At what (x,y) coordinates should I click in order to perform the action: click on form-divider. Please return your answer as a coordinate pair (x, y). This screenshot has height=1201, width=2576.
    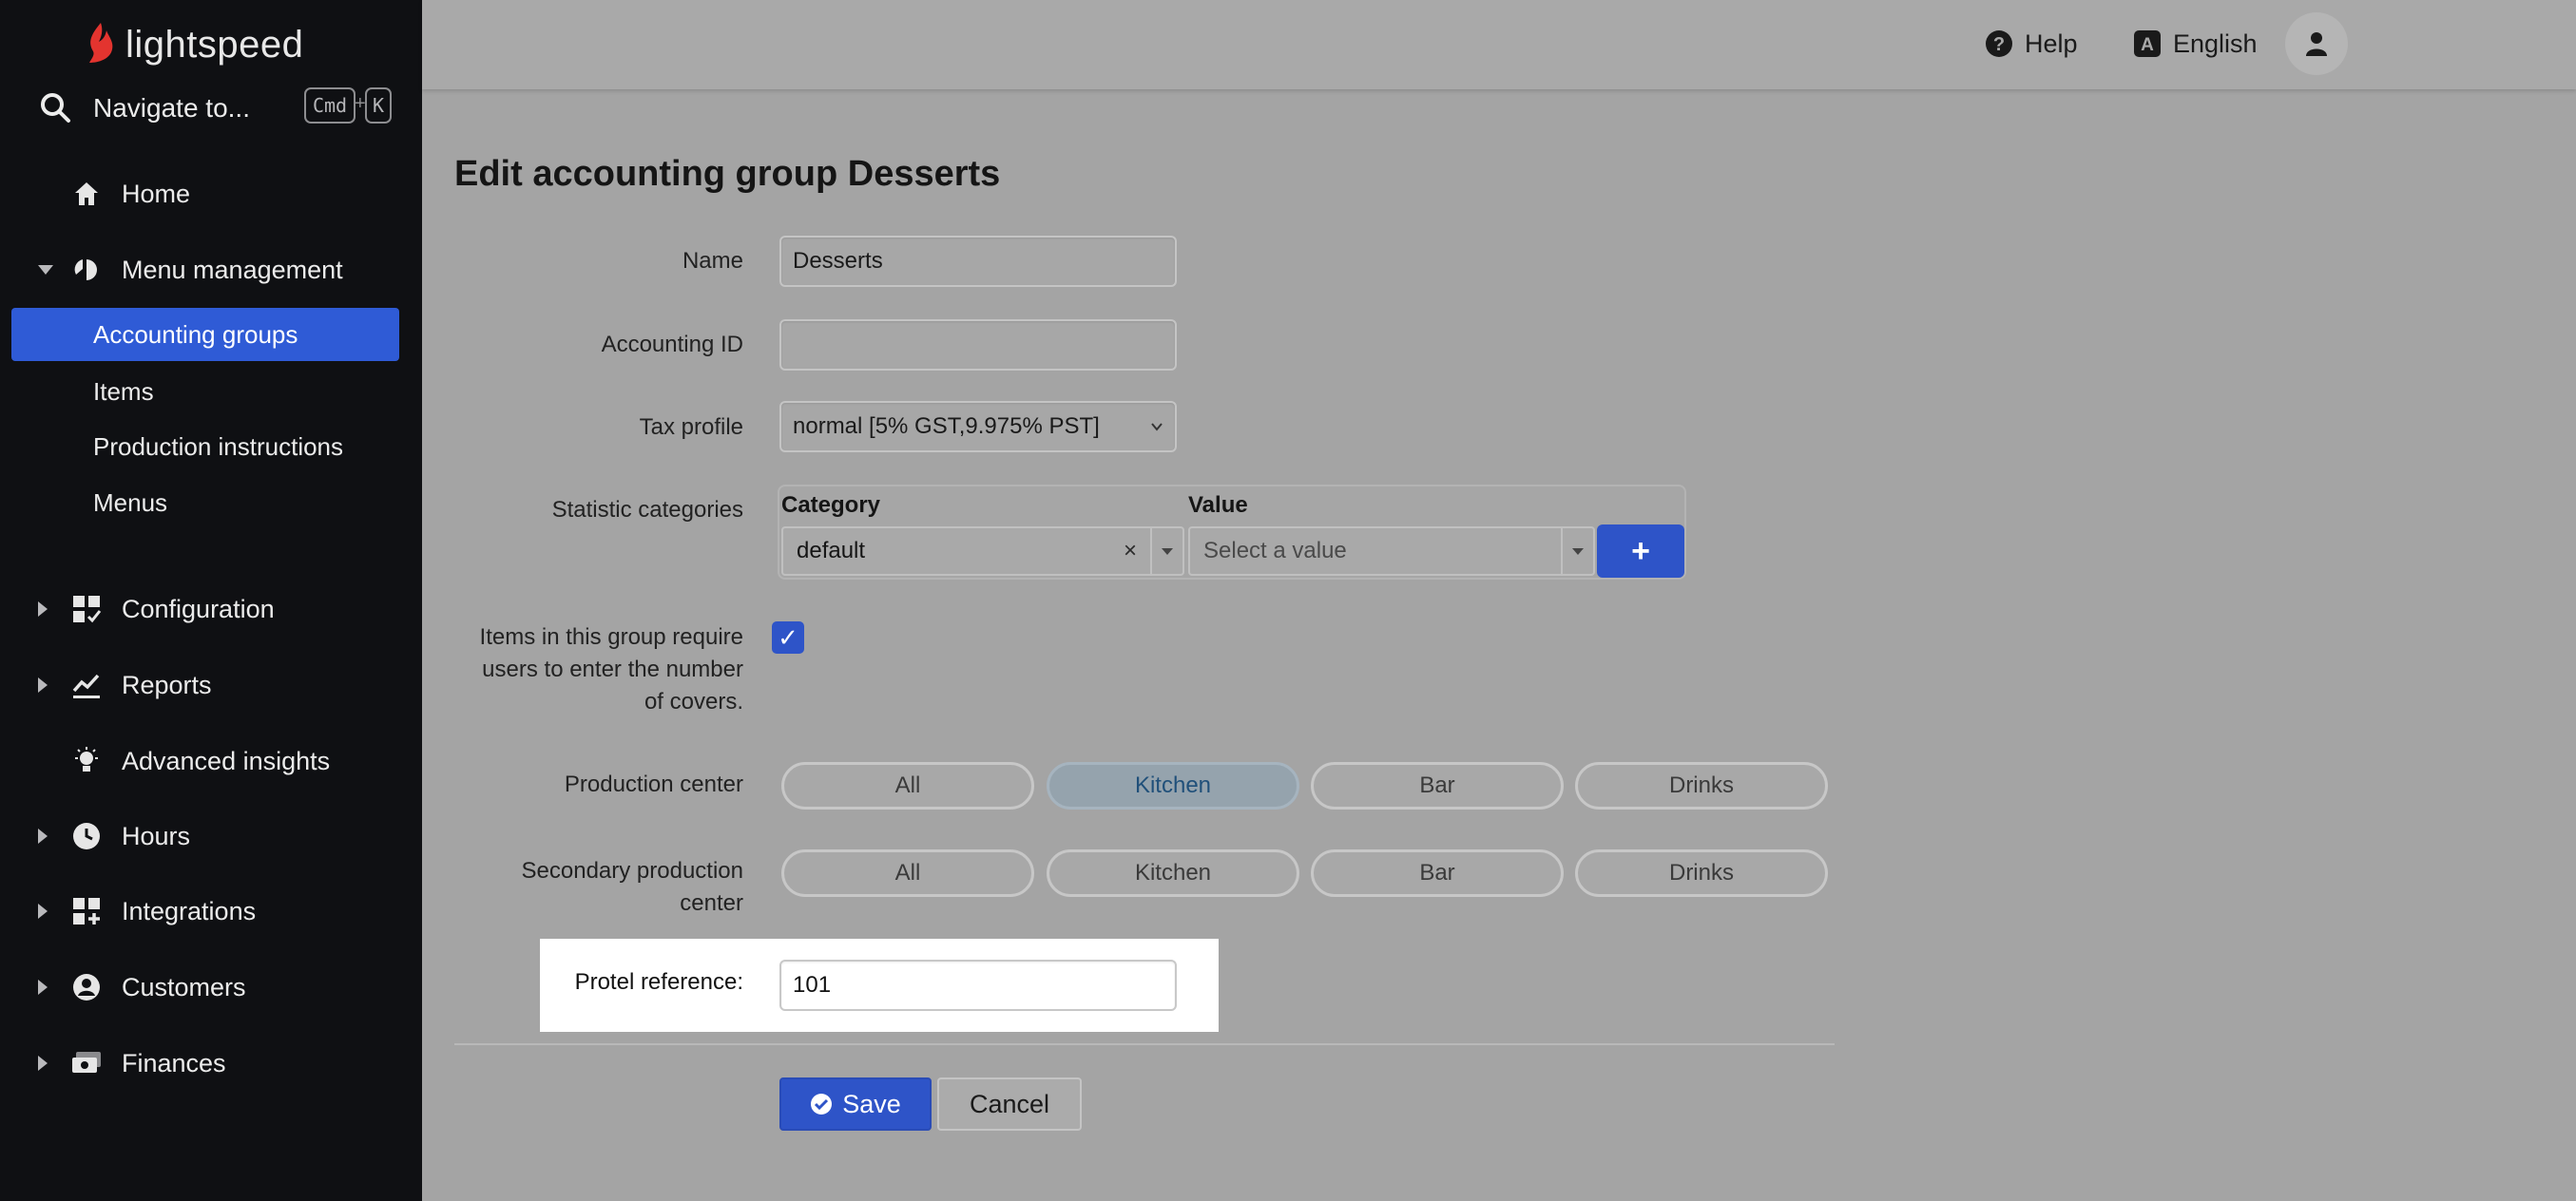
    Looking at the image, I should click on (1144, 1044).